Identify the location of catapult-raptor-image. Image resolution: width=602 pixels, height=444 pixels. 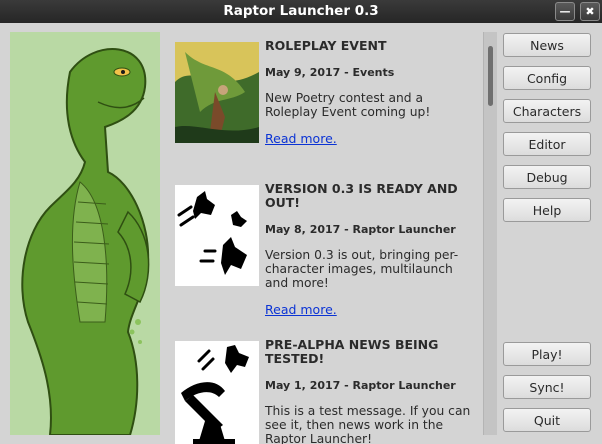
(217, 392).